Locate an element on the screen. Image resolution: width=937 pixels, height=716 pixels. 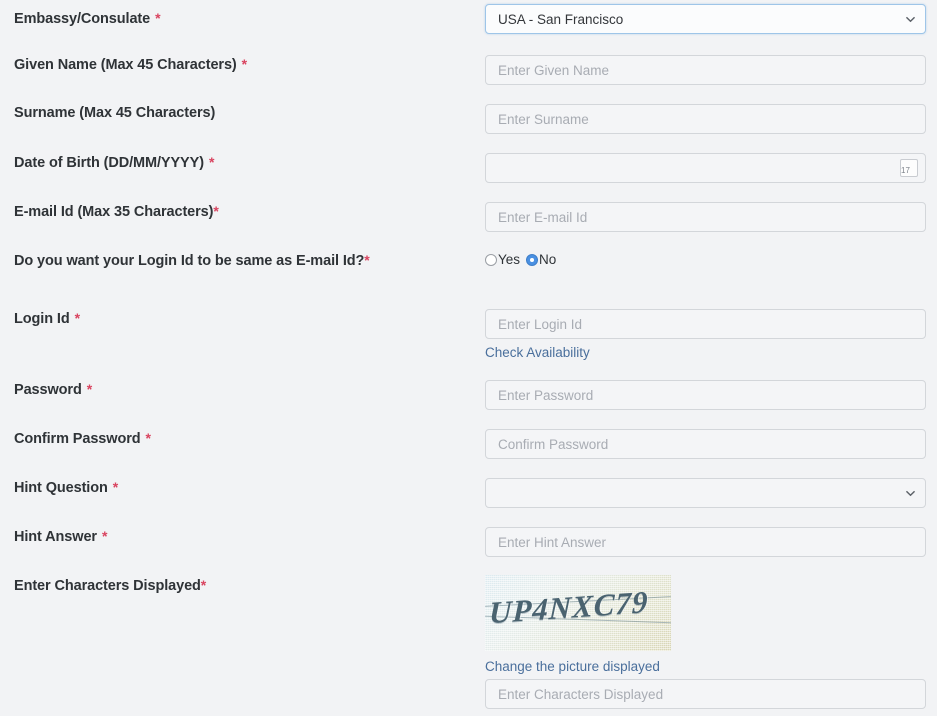
select-wrapper-hint-question is located at coordinates (705, 493).